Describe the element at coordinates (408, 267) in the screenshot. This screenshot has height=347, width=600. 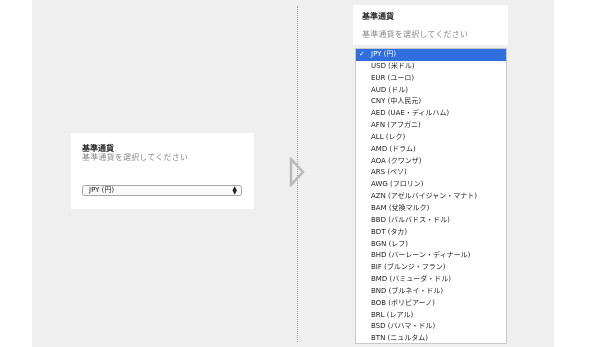
I see `option-label: BIF (ブルンジ・フラン)` at that location.